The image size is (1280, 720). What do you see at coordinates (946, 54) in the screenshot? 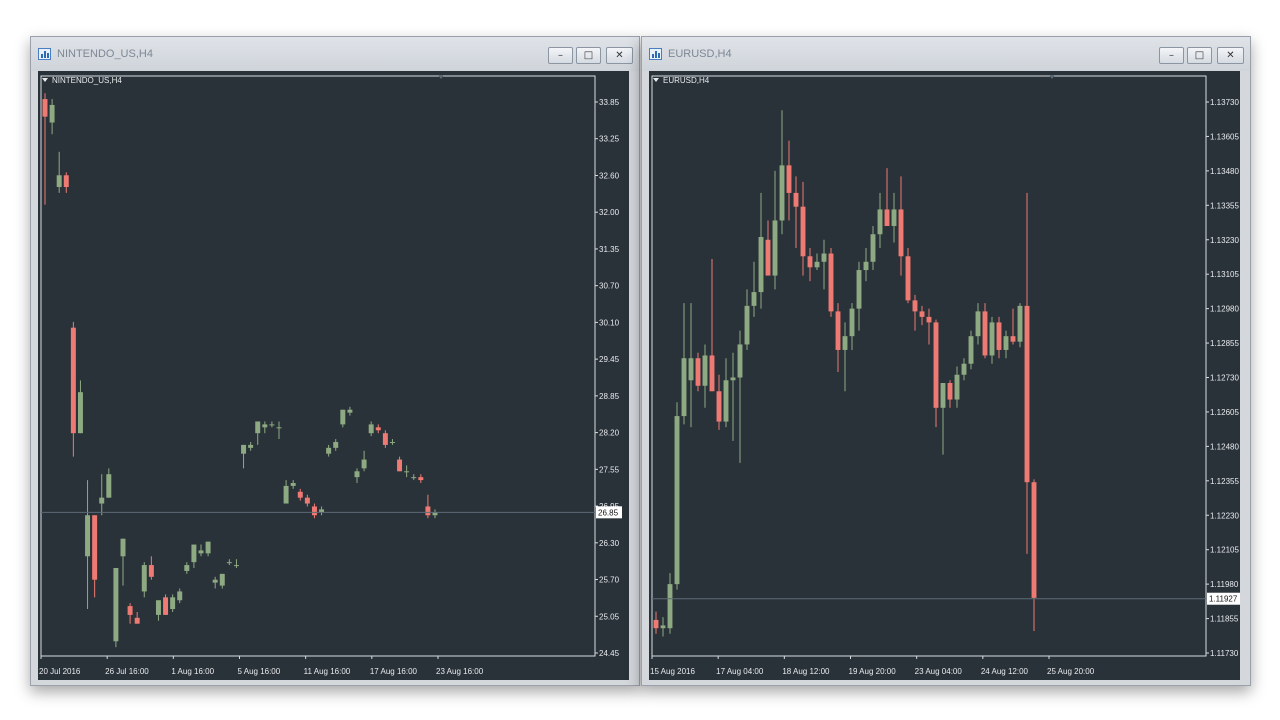
I see `titlebar: EURUSD,H4 – □ ✕` at bounding box center [946, 54].